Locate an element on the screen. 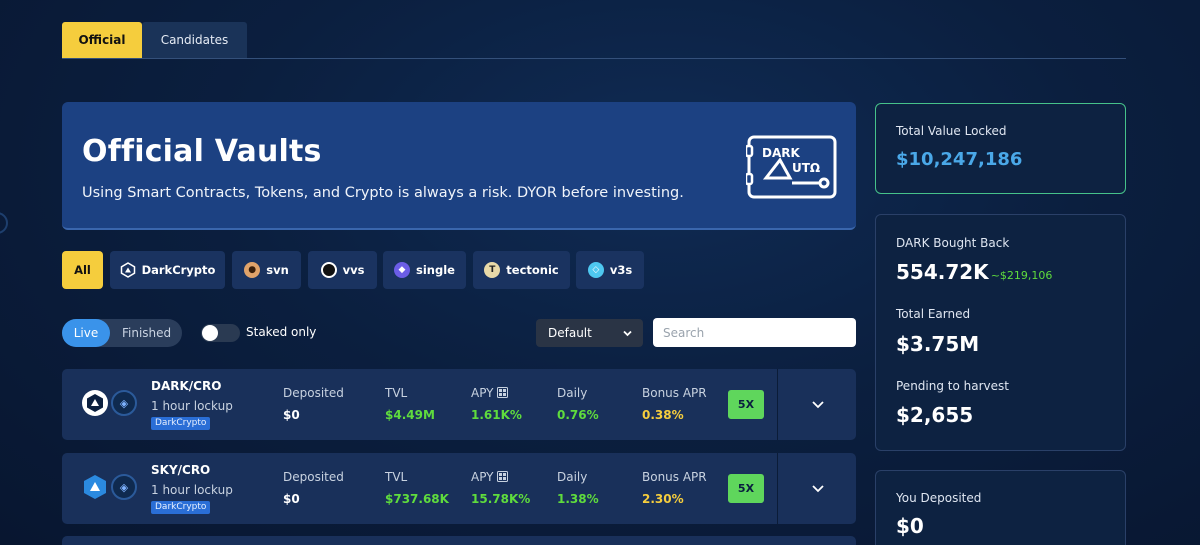 This screenshot has height=545, width=1200. daily-value: 1.38% is located at coordinates (578, 499).